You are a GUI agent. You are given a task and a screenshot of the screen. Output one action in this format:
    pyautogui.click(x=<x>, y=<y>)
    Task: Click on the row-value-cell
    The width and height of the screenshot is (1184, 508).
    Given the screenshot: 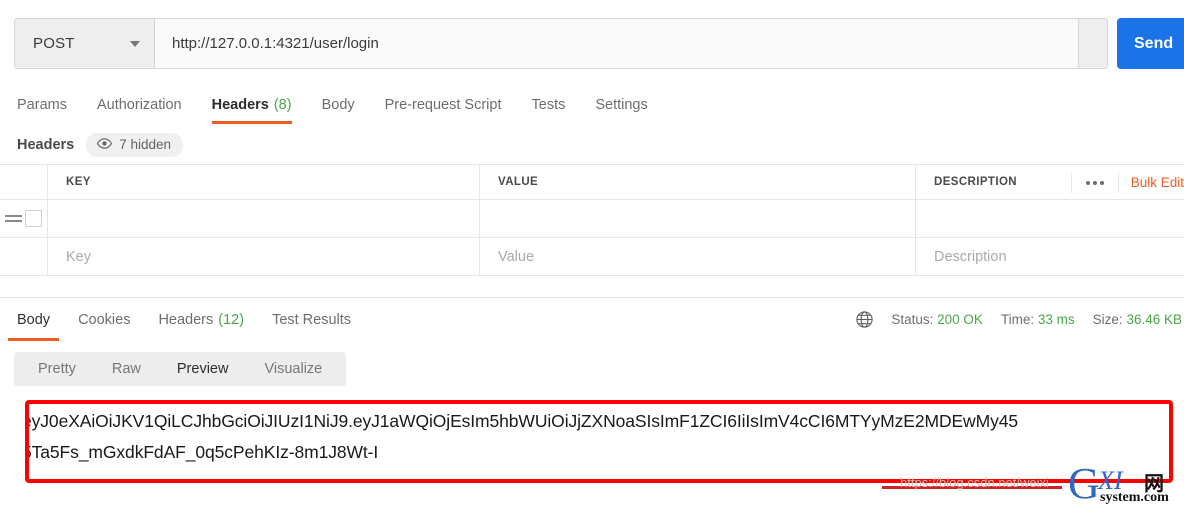 What is the action you would take?
    pyautogui.click(x=698, y=218)
    